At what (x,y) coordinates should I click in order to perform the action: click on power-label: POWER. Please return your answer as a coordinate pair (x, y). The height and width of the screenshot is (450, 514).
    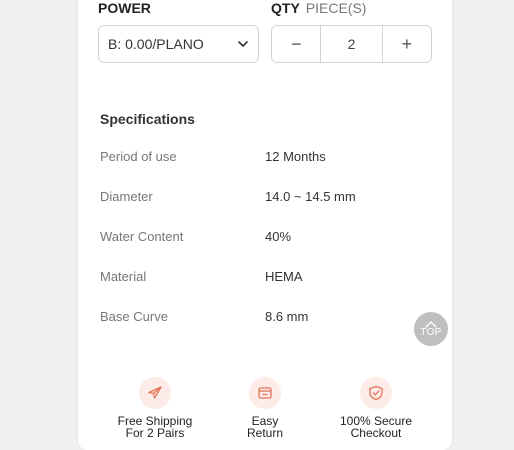
    Looking at the image, I should click on (124, 8).